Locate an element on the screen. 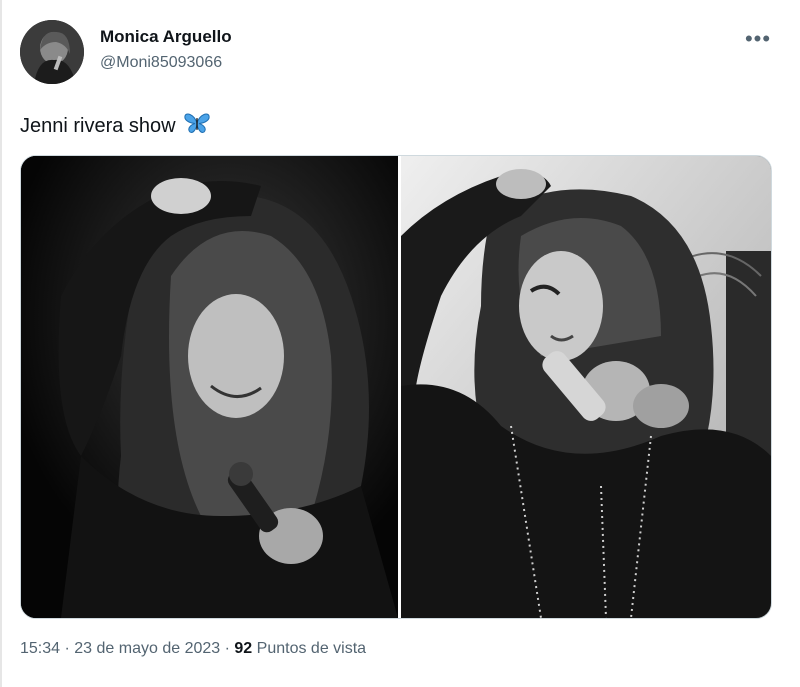 Image resolution: width=800 pixels, height=687 pixels. more-options-button: ••• is located at coordinates (758, 39).